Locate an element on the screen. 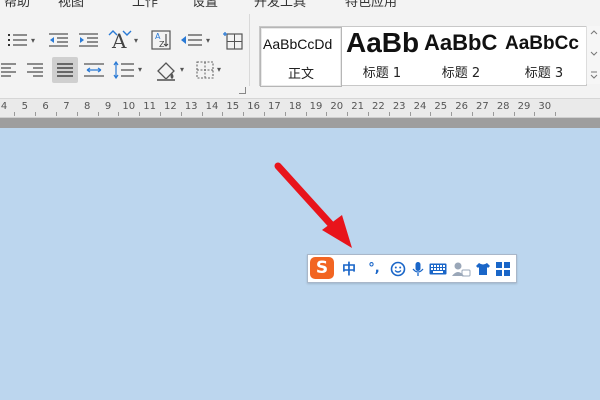 This screenshot has height=400, width=600. ruler-number: 17 is located at coordinates (274, 106).